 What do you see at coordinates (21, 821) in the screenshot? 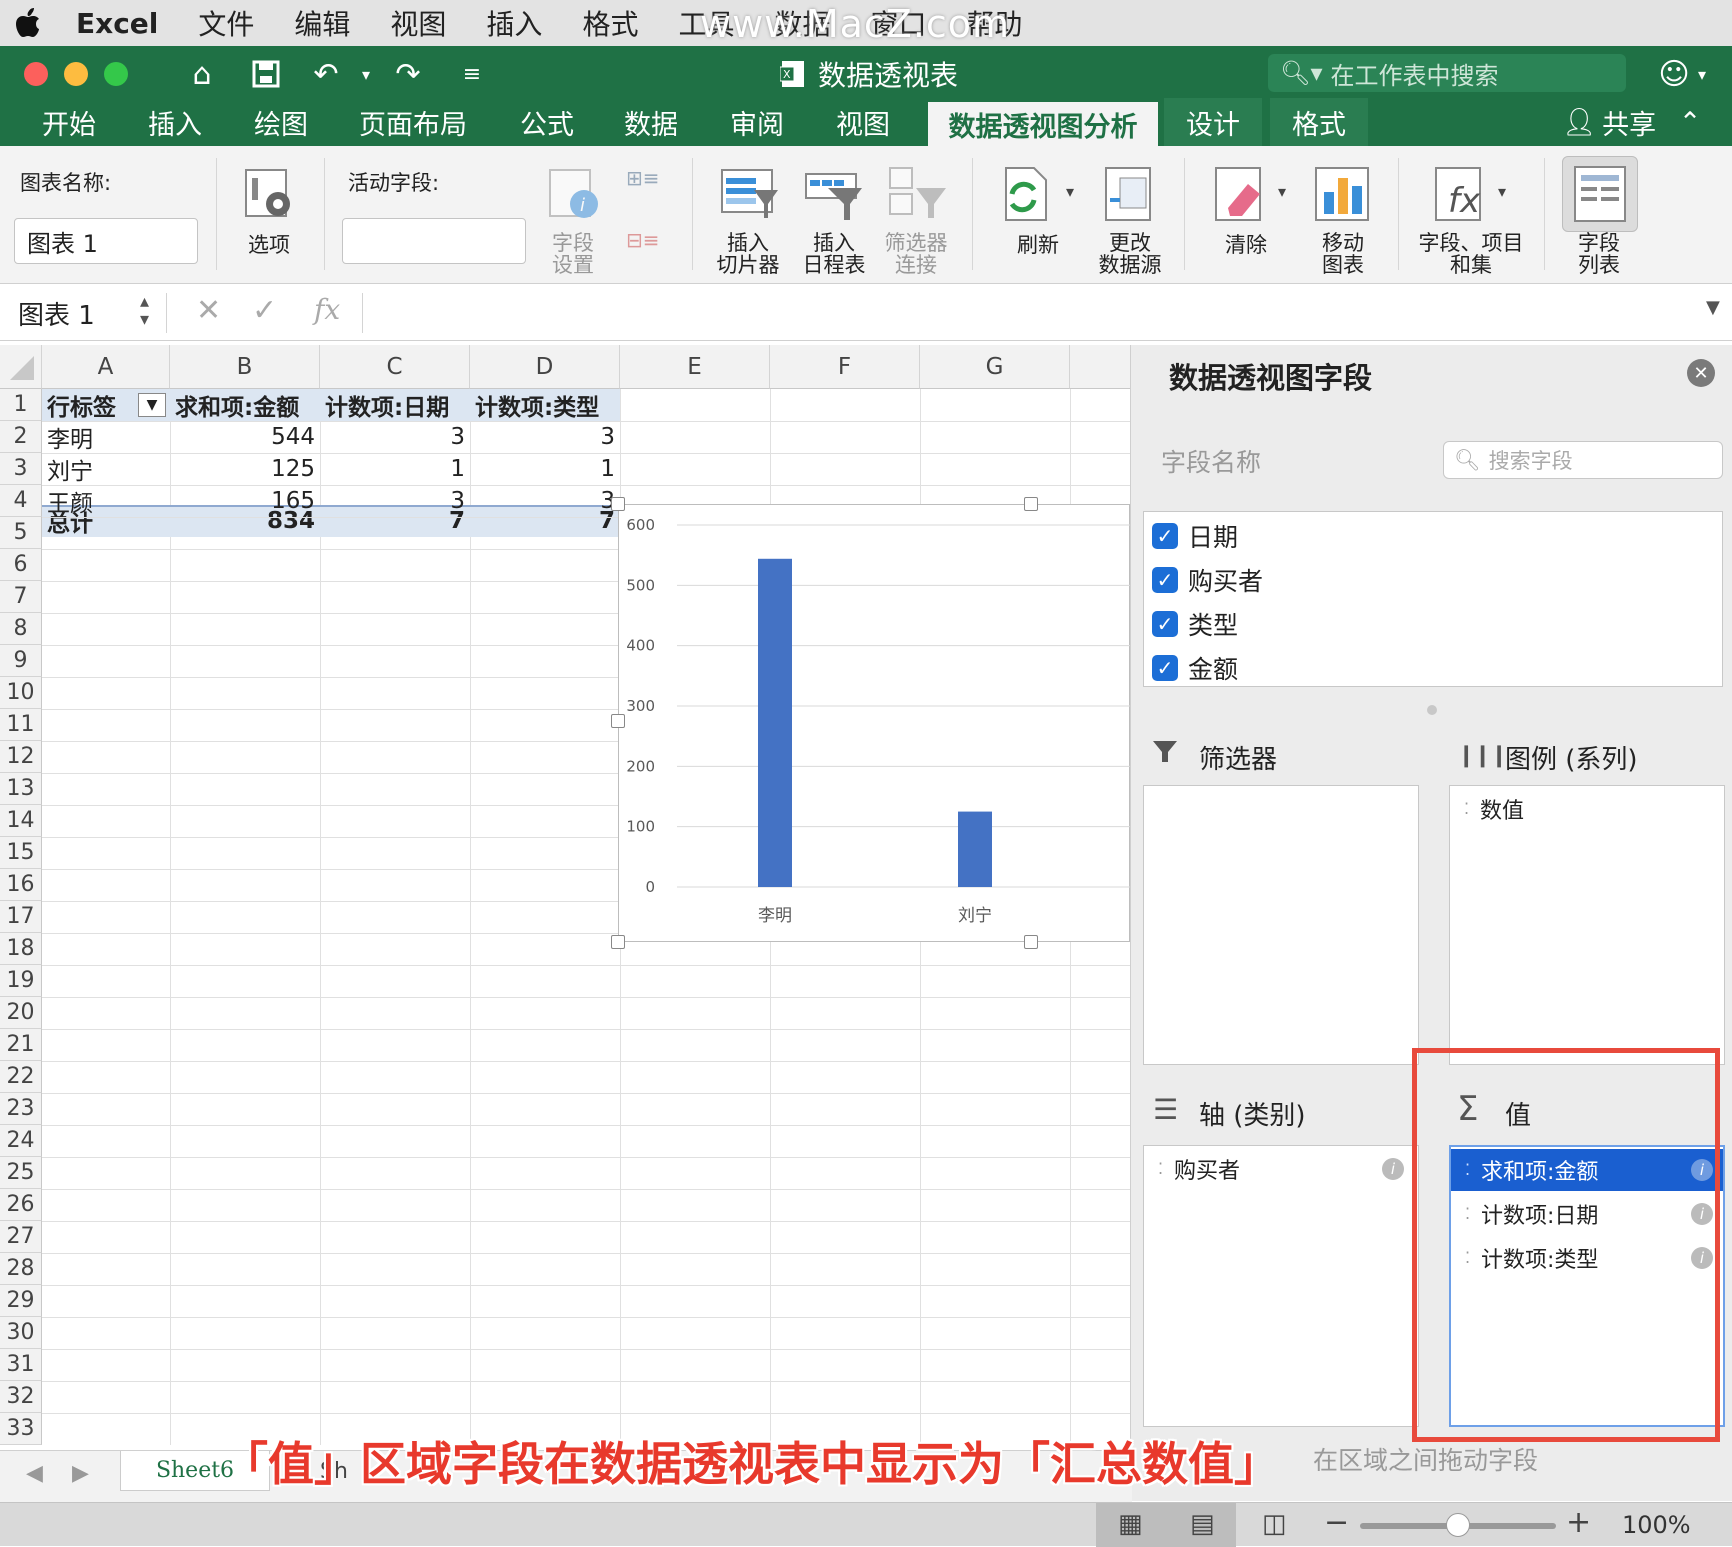
I see `row-header: 14` at bounding box center [21, 821].